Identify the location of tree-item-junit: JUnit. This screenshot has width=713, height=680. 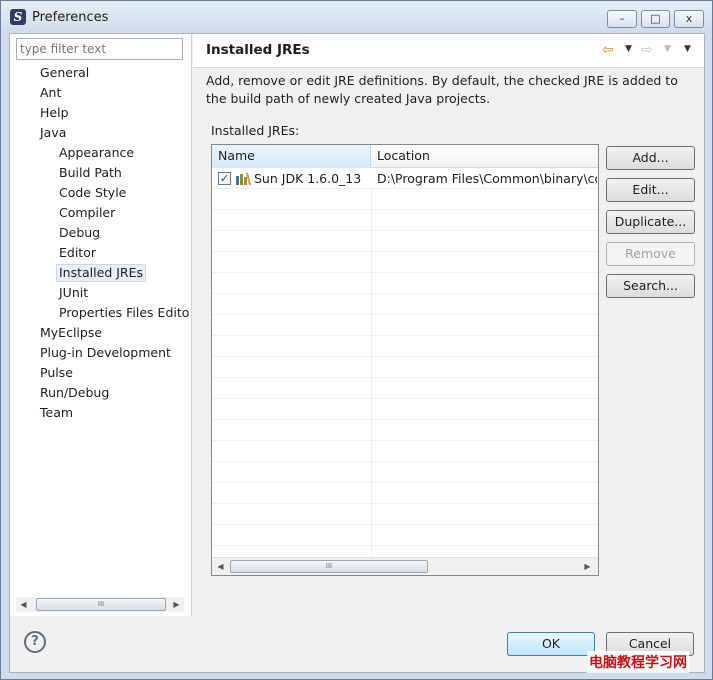
(73, 293).